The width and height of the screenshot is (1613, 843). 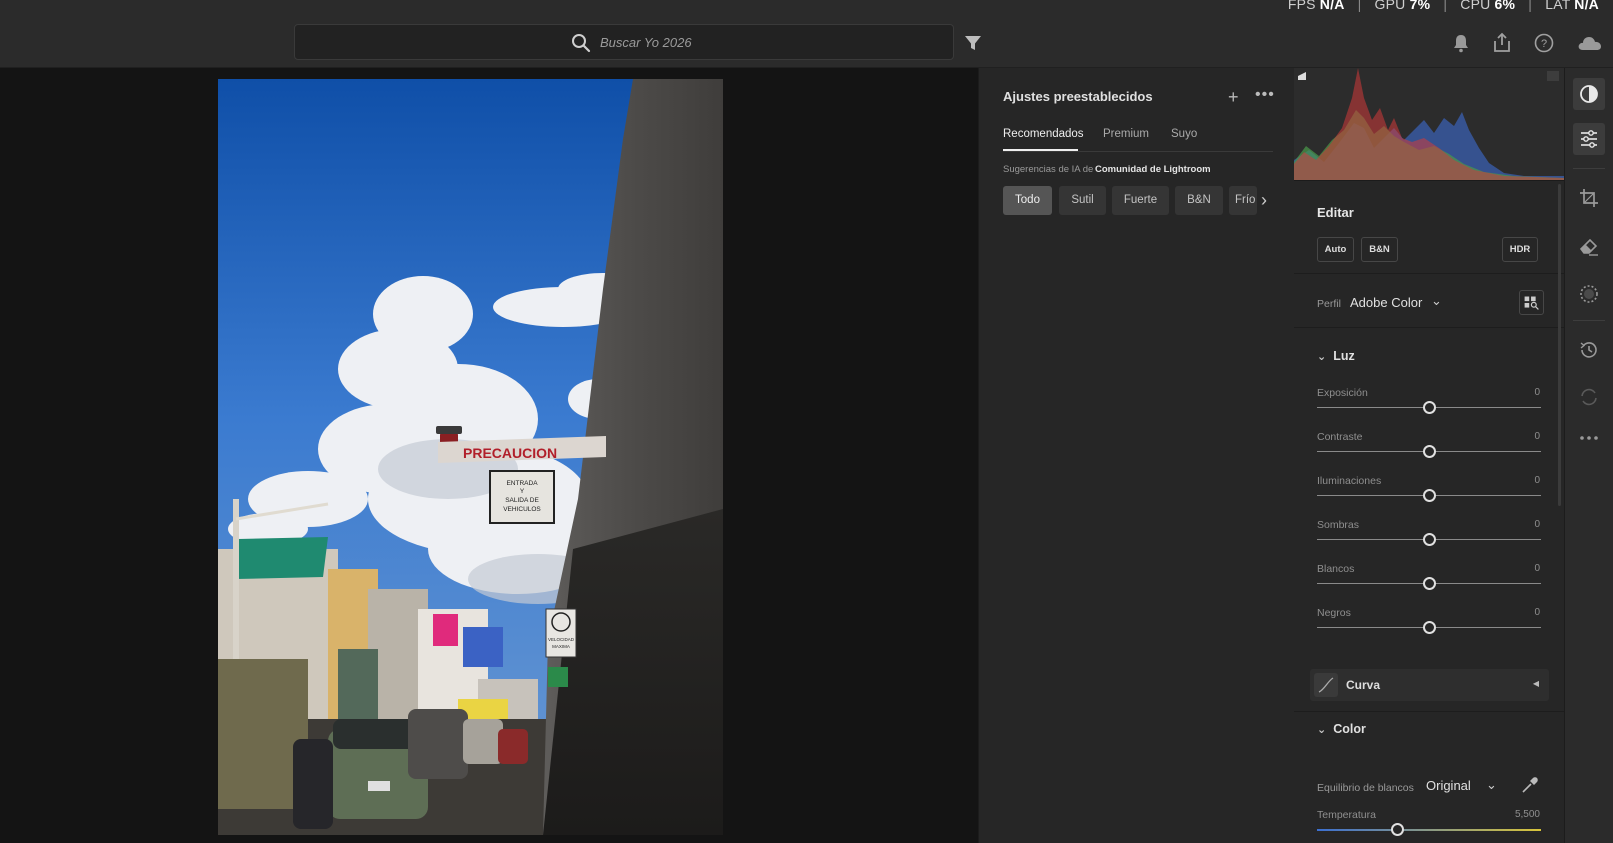 What do you see at coordinates (1390, 6) in the screenshot?
I see `gpu-label: GPU` at bounding box center [1390, 6].